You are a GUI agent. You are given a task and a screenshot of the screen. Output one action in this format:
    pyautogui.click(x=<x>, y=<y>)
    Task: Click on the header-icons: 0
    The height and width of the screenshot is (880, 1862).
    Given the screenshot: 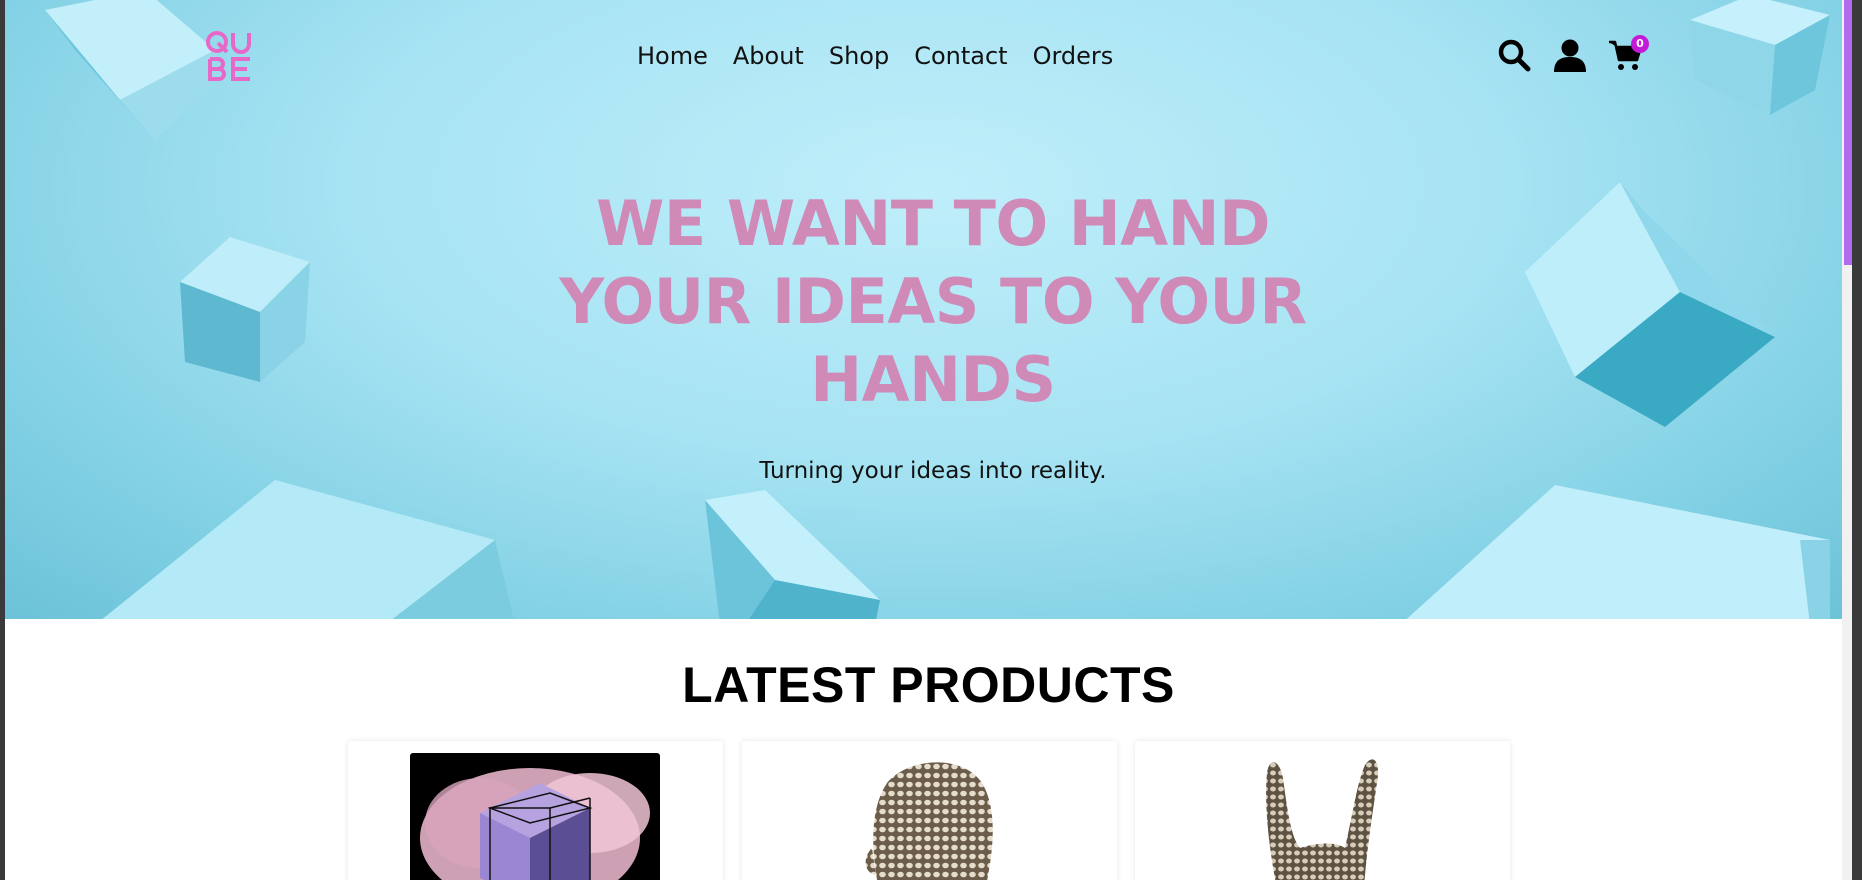 What is the action you would take?
    pyautogui.click(x=1573, y=53)
    